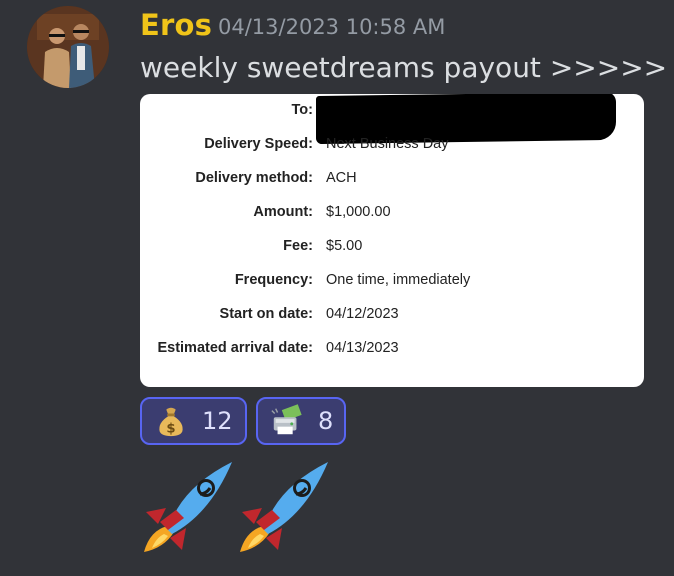 The height and width of the screenshot is (576, 674). Describe the element at coordinates (332, 27) in the screenshot. I see `message-timestamp: 04/13/2023 10:58 AM` at that location.